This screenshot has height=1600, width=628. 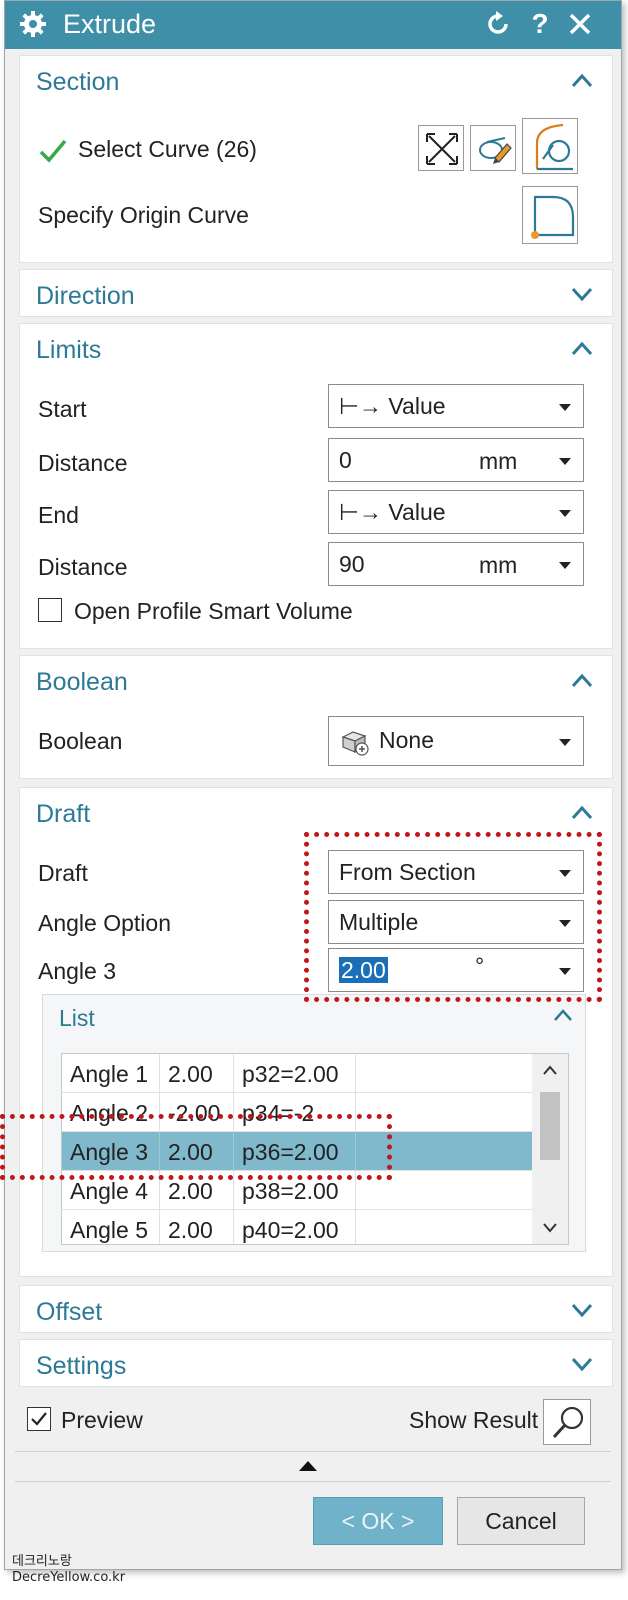 What do you see at coordinates (104, 923) in the screenshot?
I see `angle-option-label: Angle Option` at bounding box center [104, 923].